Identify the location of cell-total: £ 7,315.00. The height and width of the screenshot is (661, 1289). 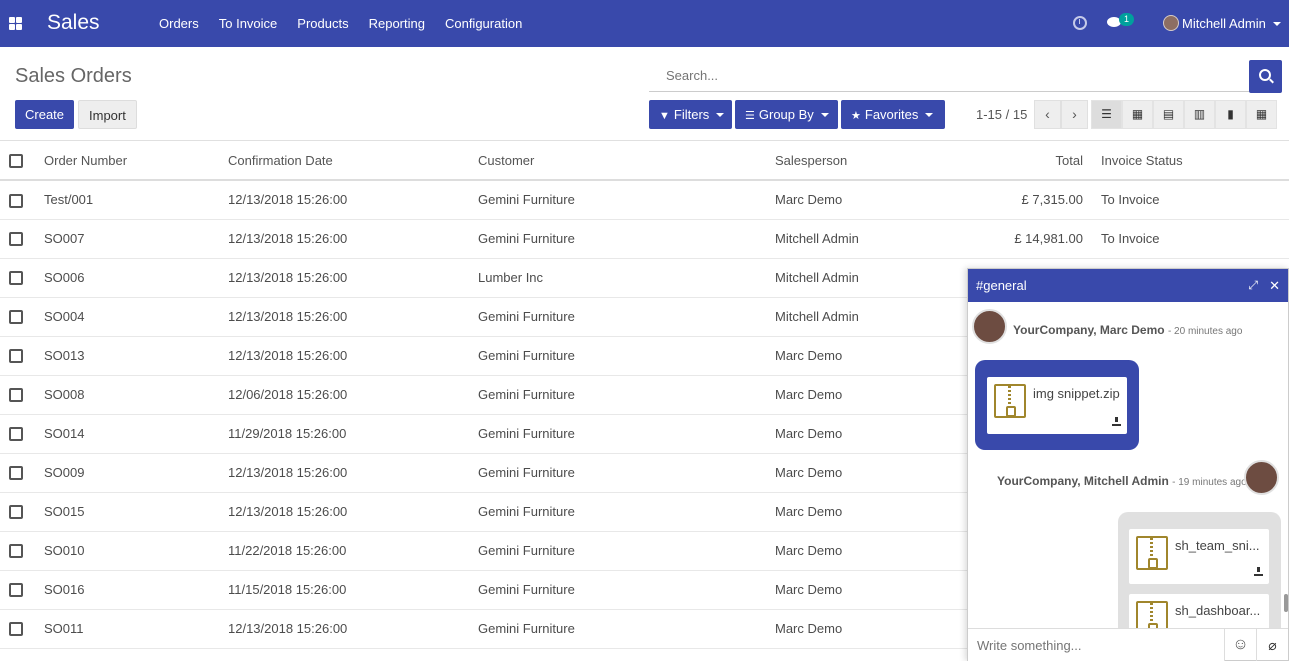
(1038, 200).